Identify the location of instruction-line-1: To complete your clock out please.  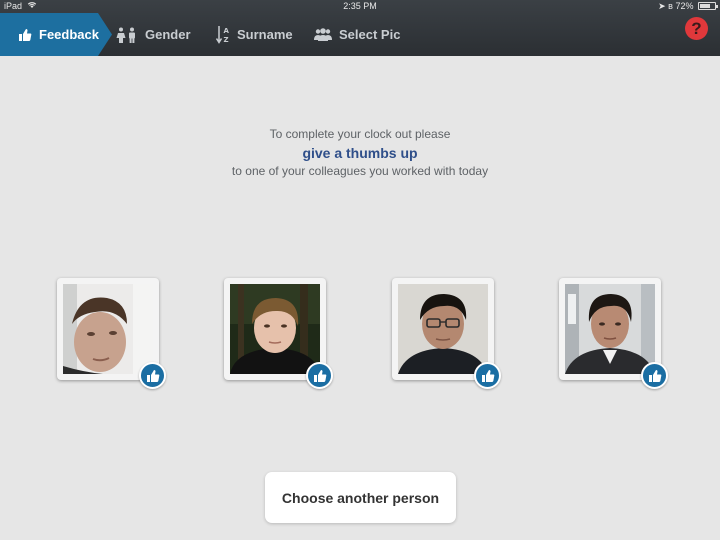
(360, 134).